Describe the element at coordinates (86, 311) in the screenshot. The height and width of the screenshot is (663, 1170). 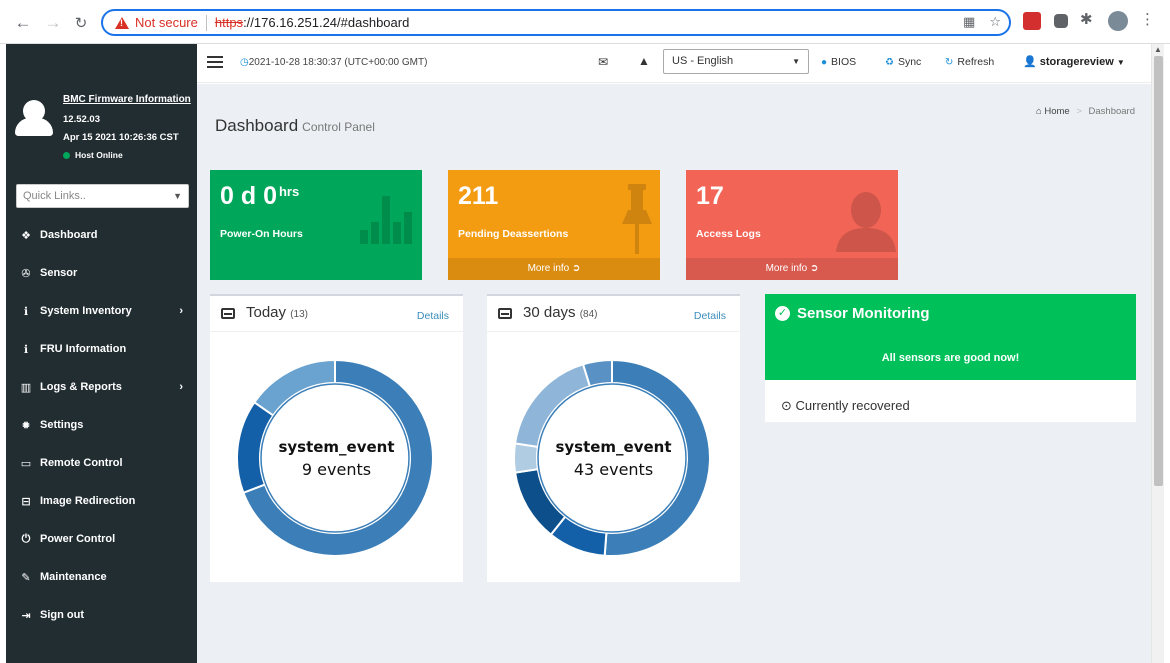
I see `sidebar-item-label: System Inventory` at that location.